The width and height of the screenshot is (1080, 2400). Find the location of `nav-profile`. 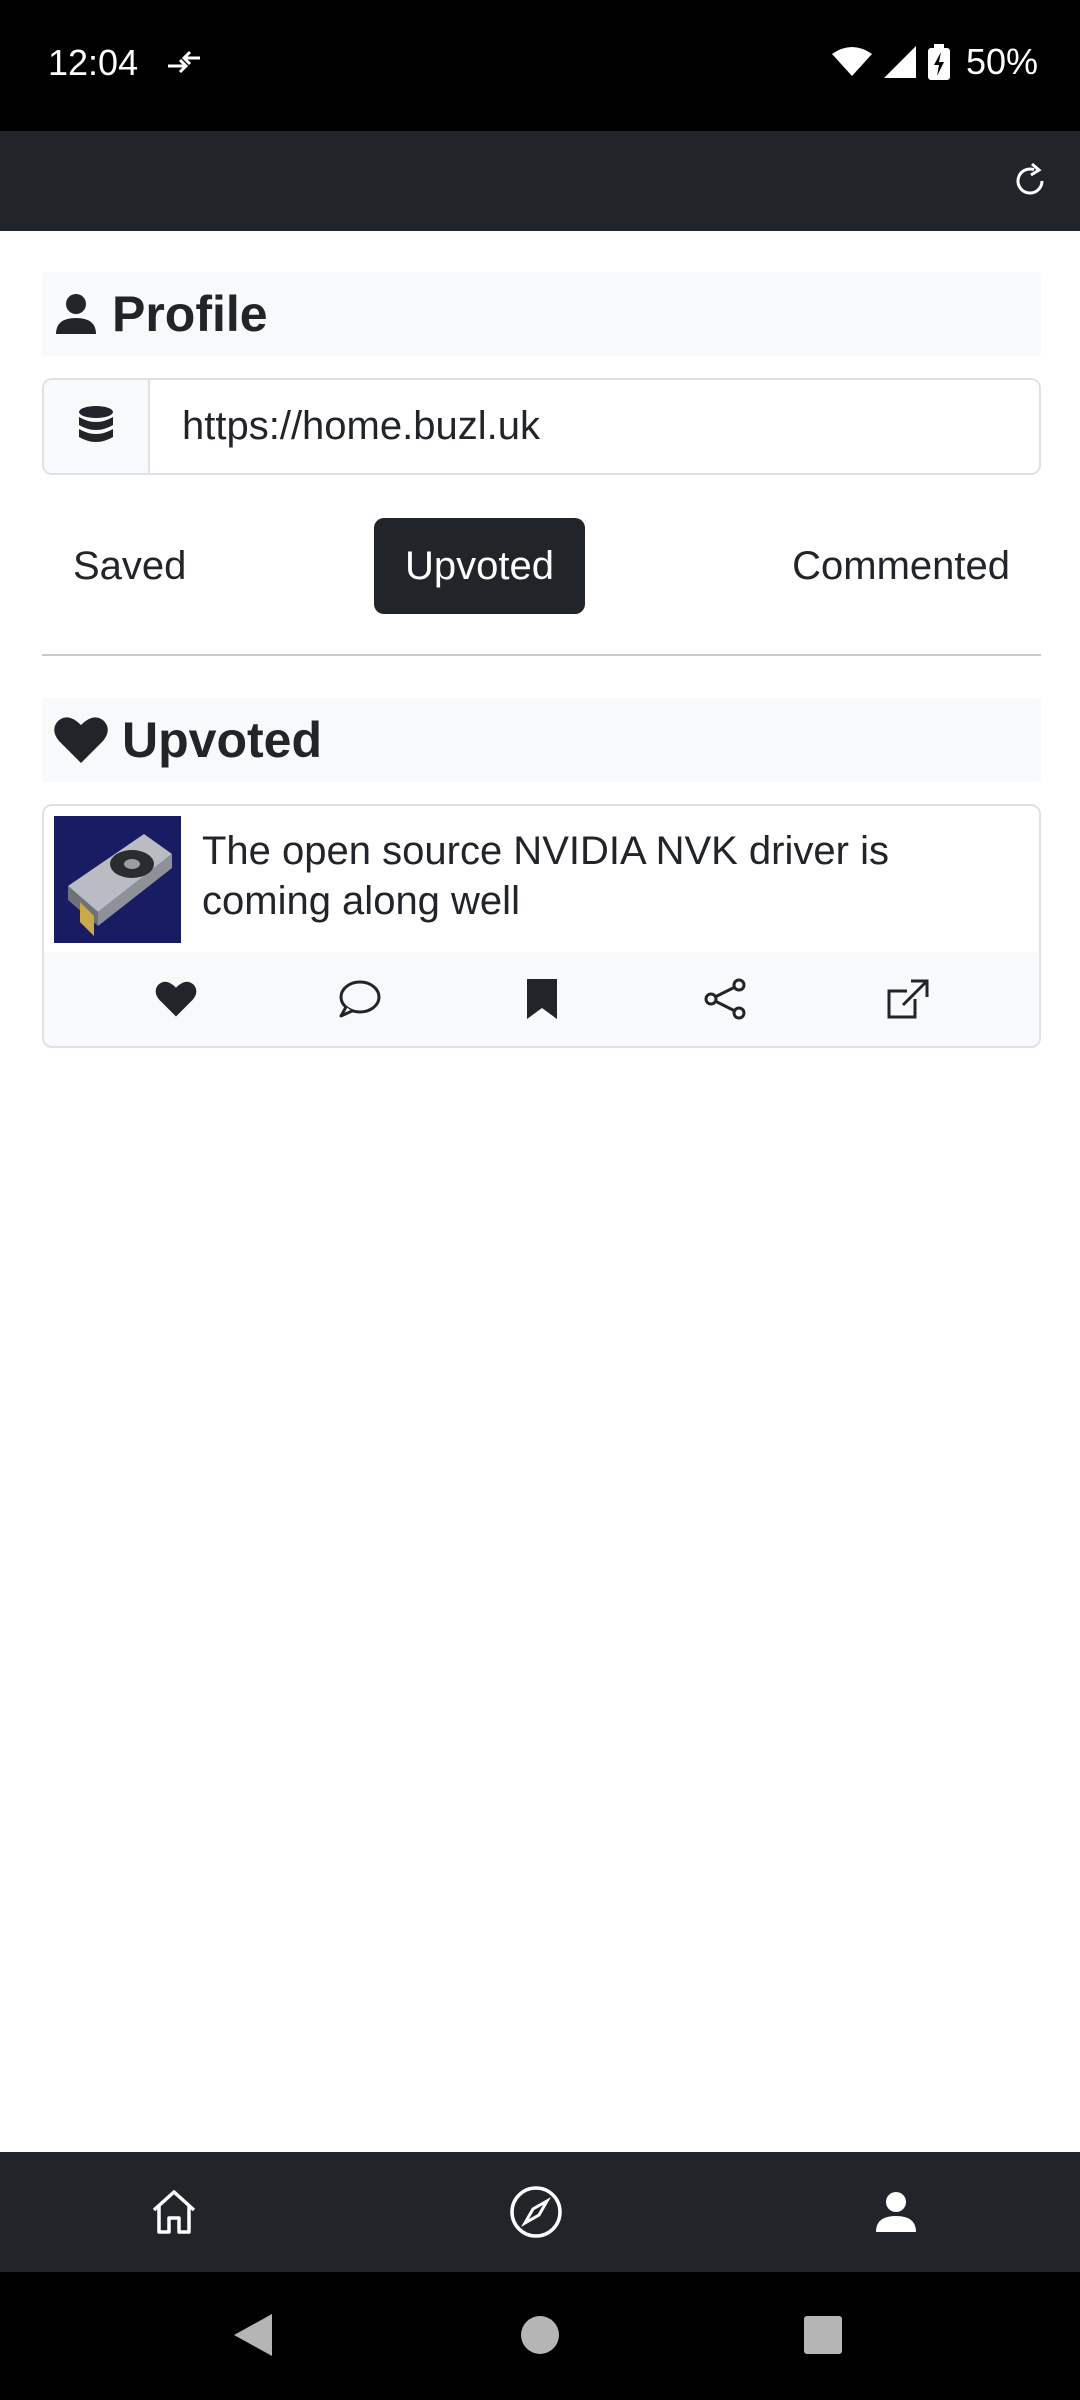

nav-profile is located at coordinates (896, 2212).